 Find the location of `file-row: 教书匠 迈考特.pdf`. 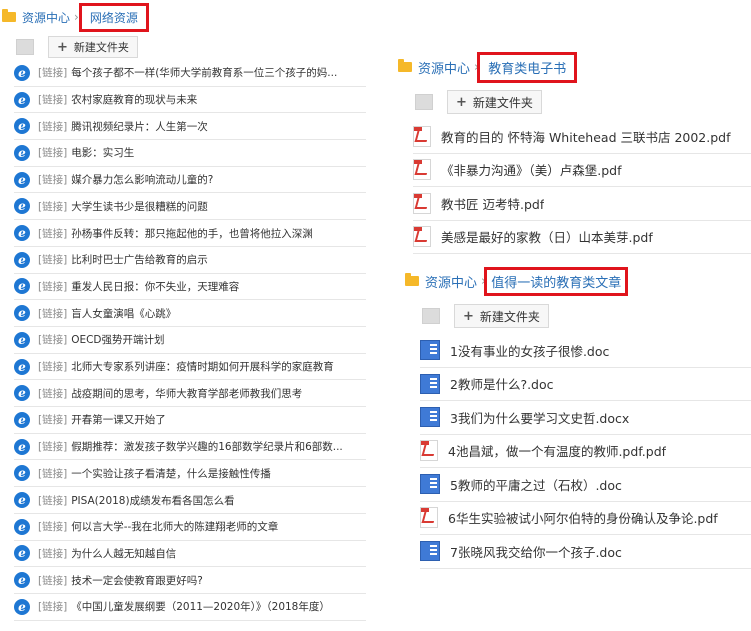

file-row: 教书匠 迈考特.pdf is located at coordinates (582, 204).